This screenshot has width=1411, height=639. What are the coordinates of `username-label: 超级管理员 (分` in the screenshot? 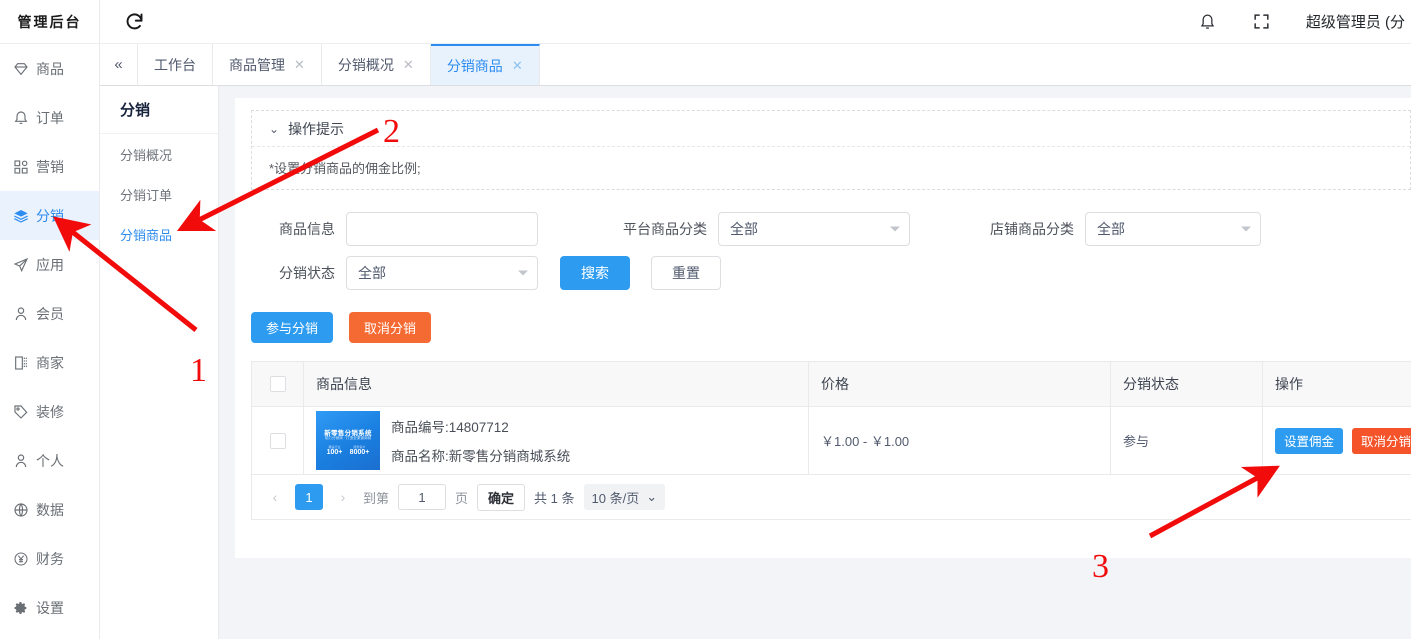 It's located at (1355, 21).